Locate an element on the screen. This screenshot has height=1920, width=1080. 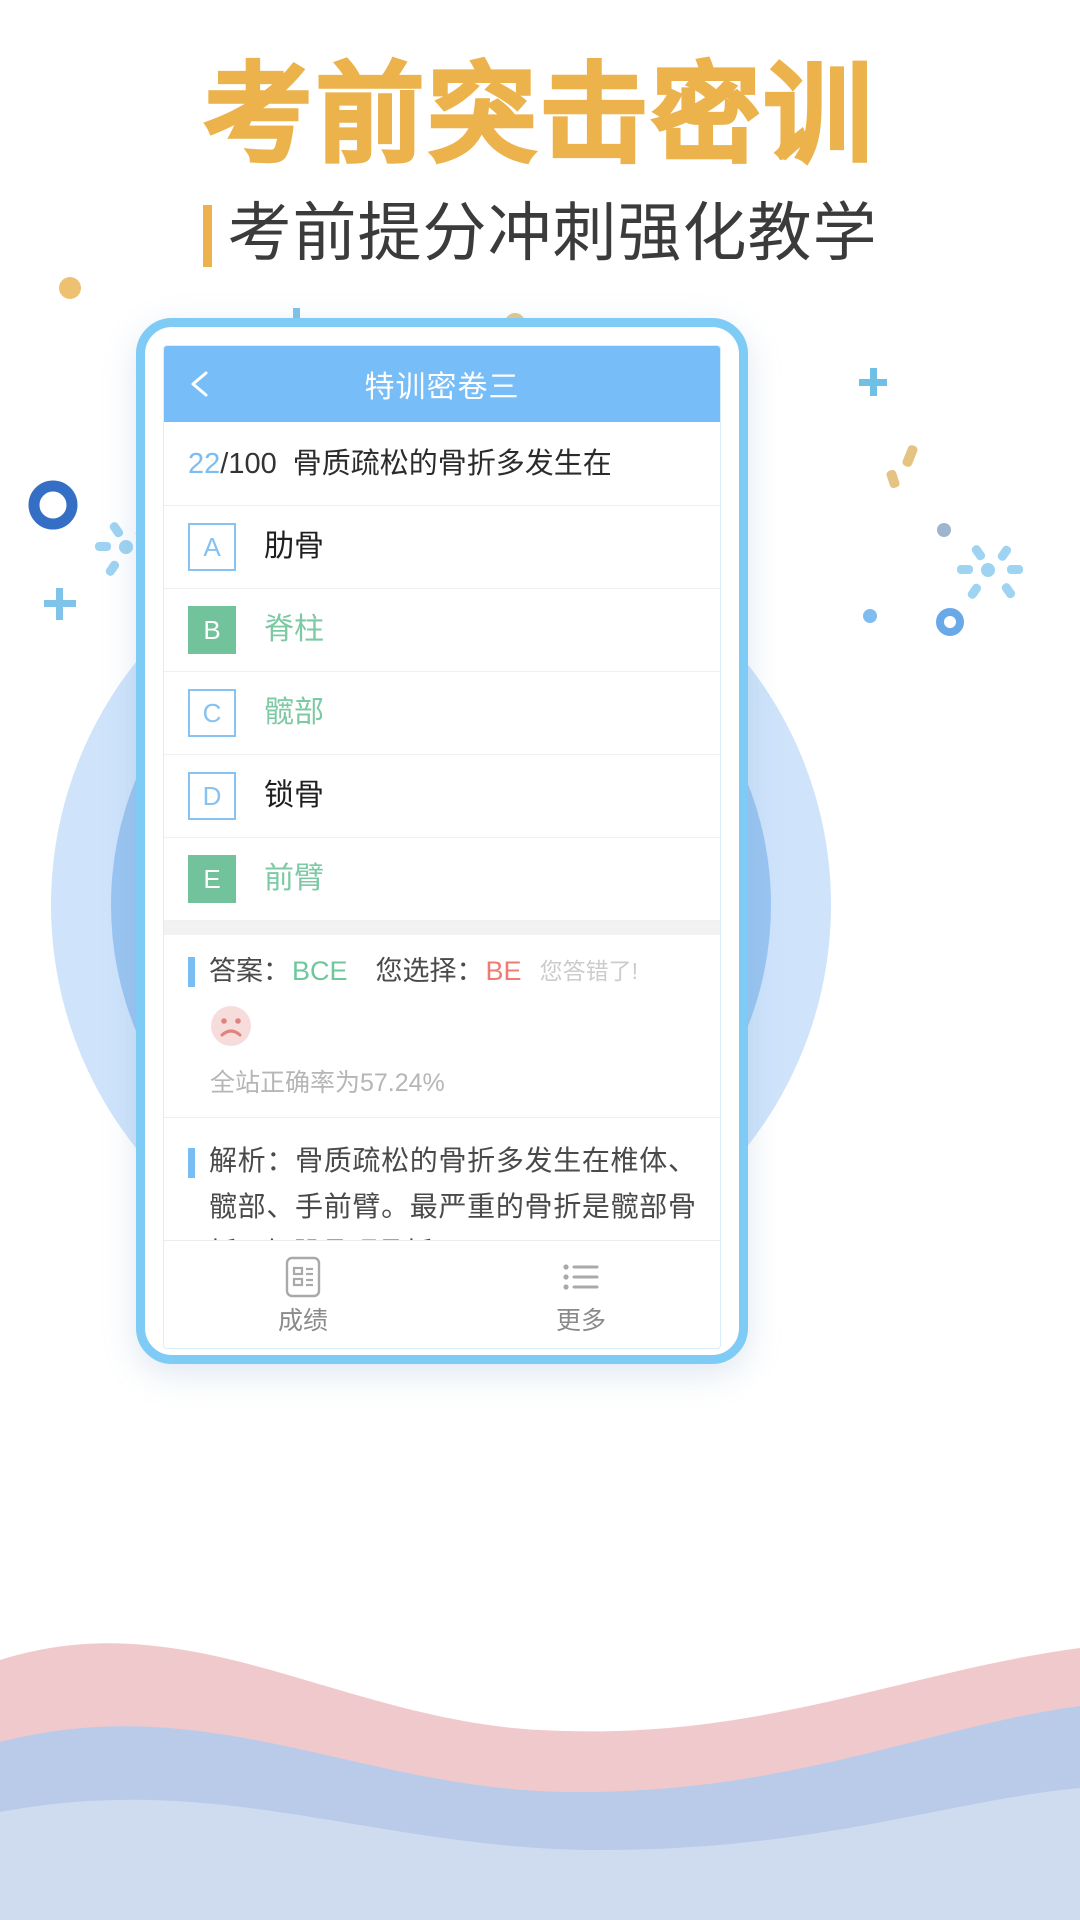
option-label-d: 锁骨 is located at coordinates (294, 795).